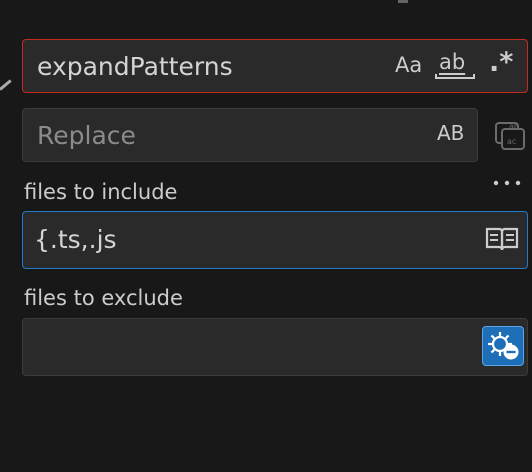 The image size is (532, 472). I want to click on top-edge-mark, so click(403, 1).